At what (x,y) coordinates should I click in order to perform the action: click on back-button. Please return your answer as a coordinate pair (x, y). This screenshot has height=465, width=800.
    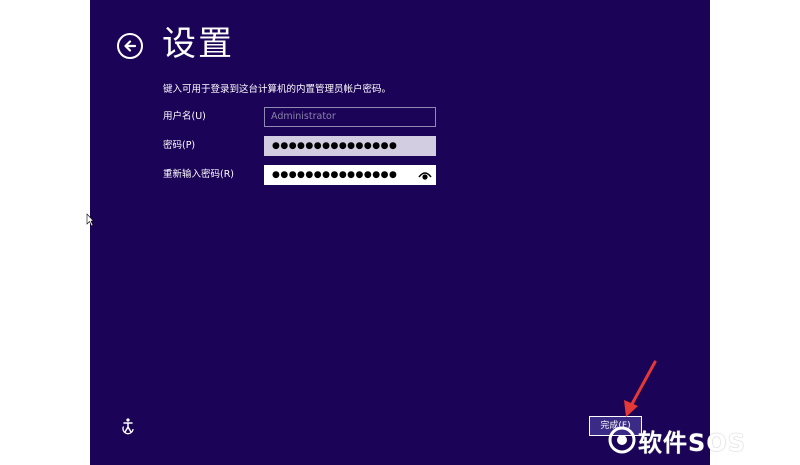
    Looking at the image, I should click on (130, 46).